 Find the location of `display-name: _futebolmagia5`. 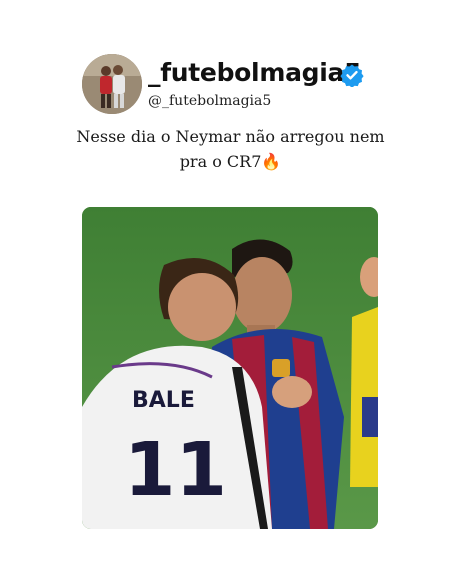

display-name: _futebolmagia5 is located at coordinates (254, 72).